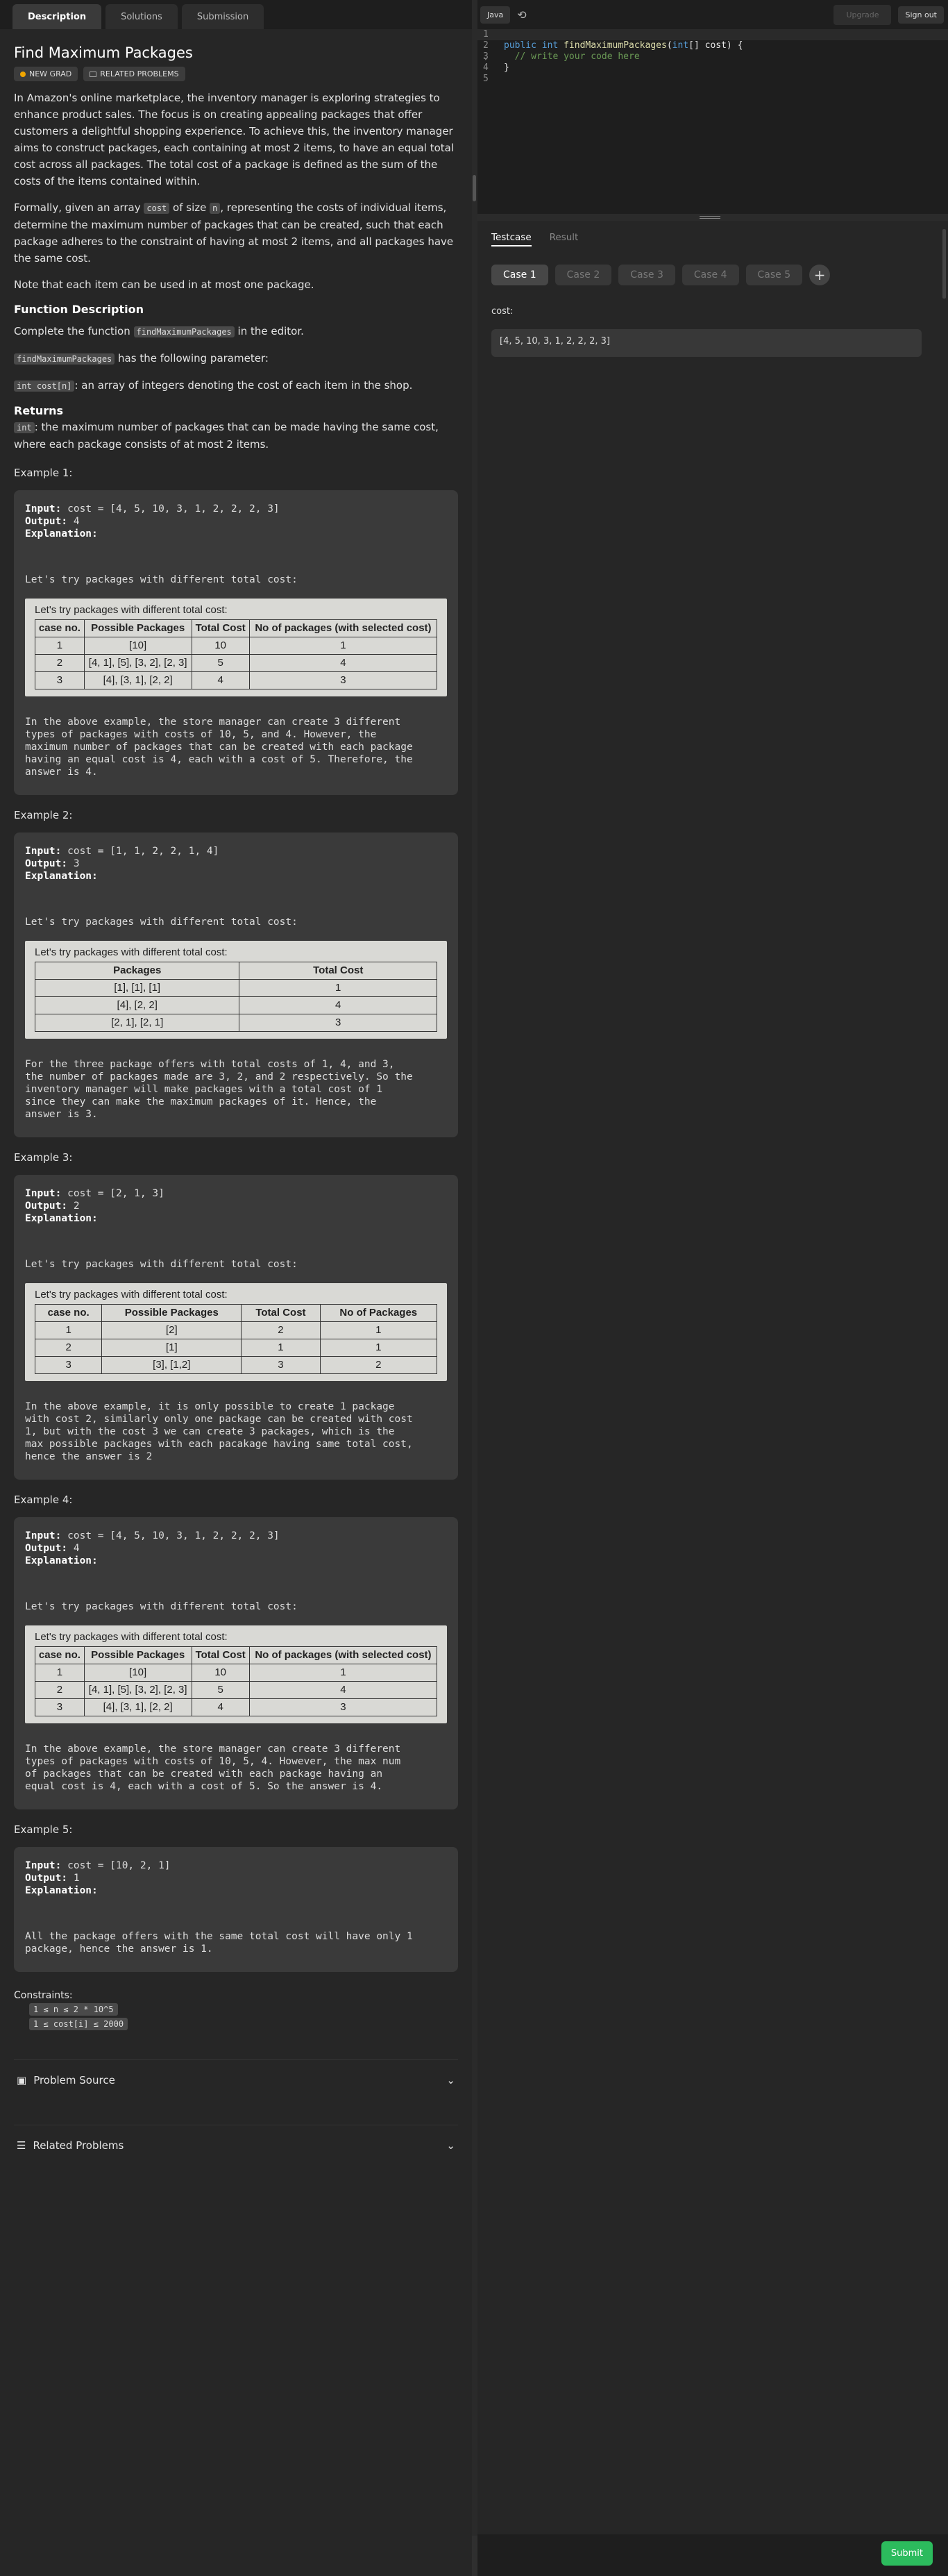 The width and height of the screenshot is (948, 2576). Describe the element at coordinates (46, 74) in the screenshot. I see `new-grad-badge: NEW GRAD` at that location.